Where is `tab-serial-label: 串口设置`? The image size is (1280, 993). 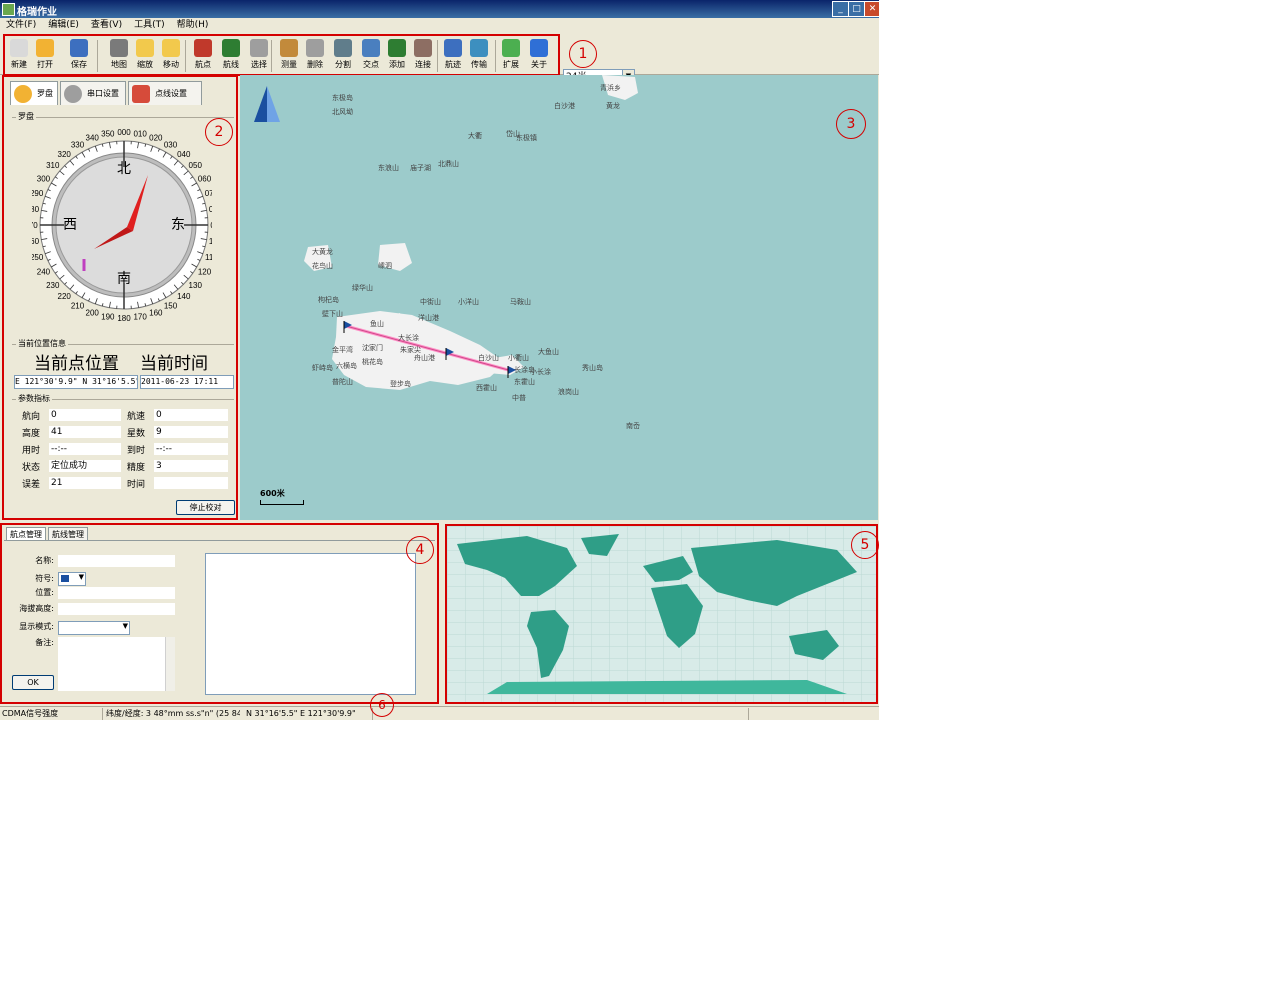 tab-serial-label: 串口设置 is located at coordinates (103, 93).